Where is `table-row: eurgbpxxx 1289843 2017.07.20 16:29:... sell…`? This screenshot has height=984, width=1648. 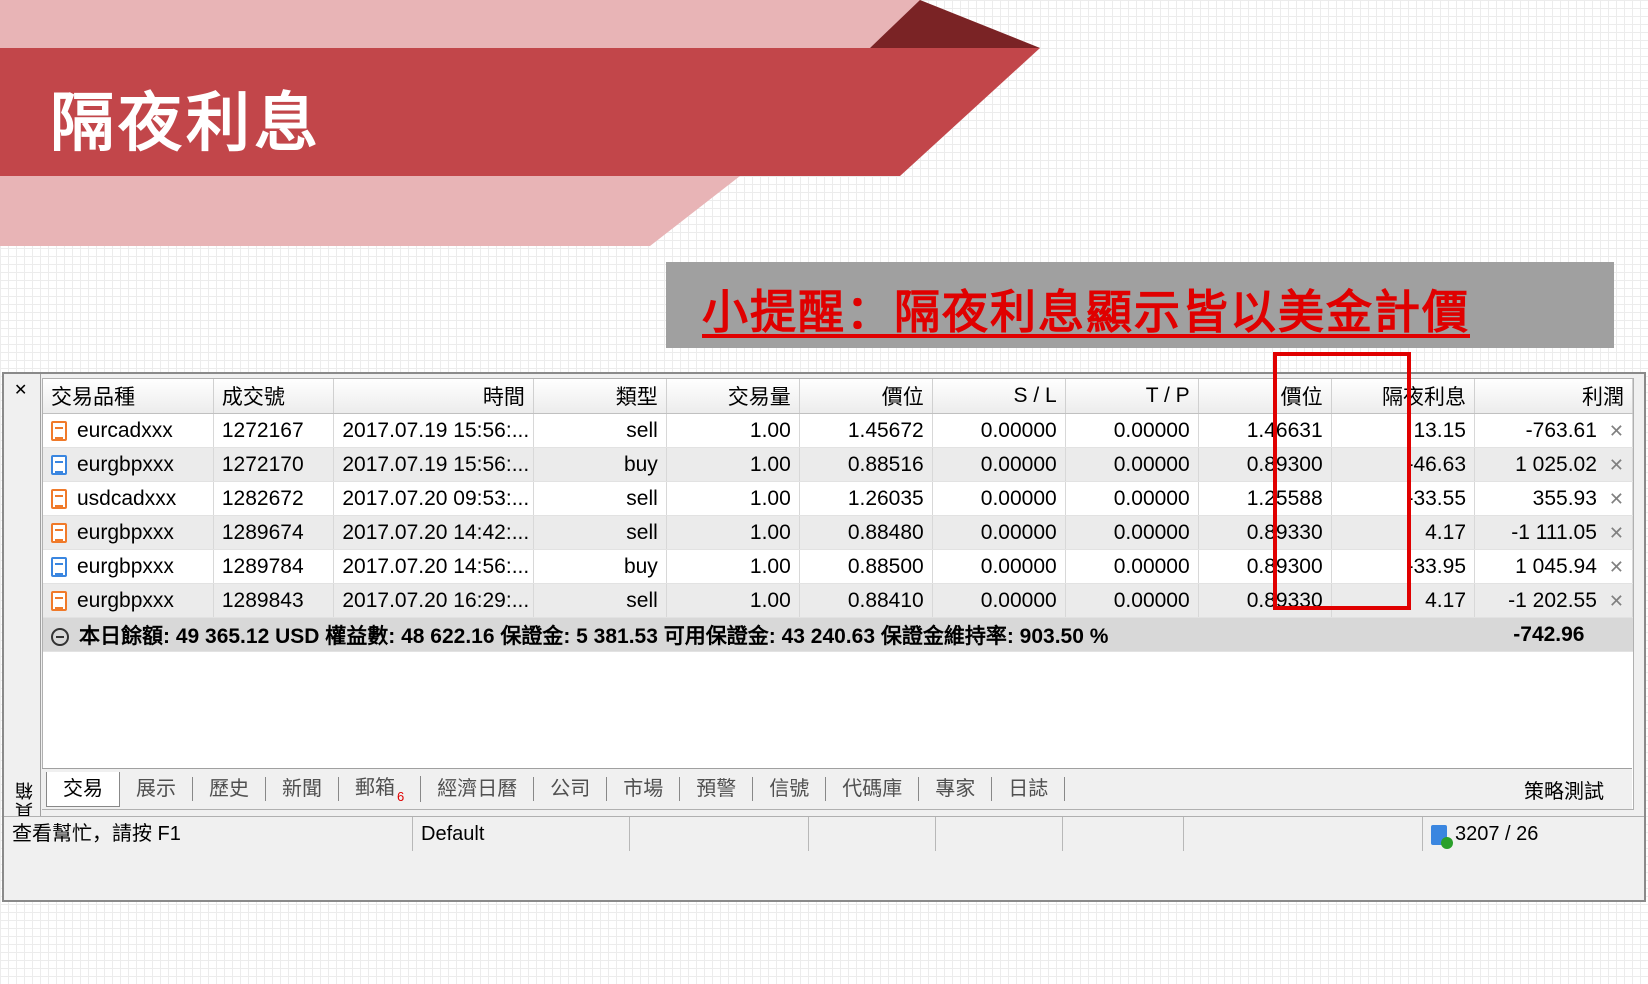
table-row: eurgbpxxx 1289843 2017.07.20 16:29:... sell… is located at coordinates (838, 600).